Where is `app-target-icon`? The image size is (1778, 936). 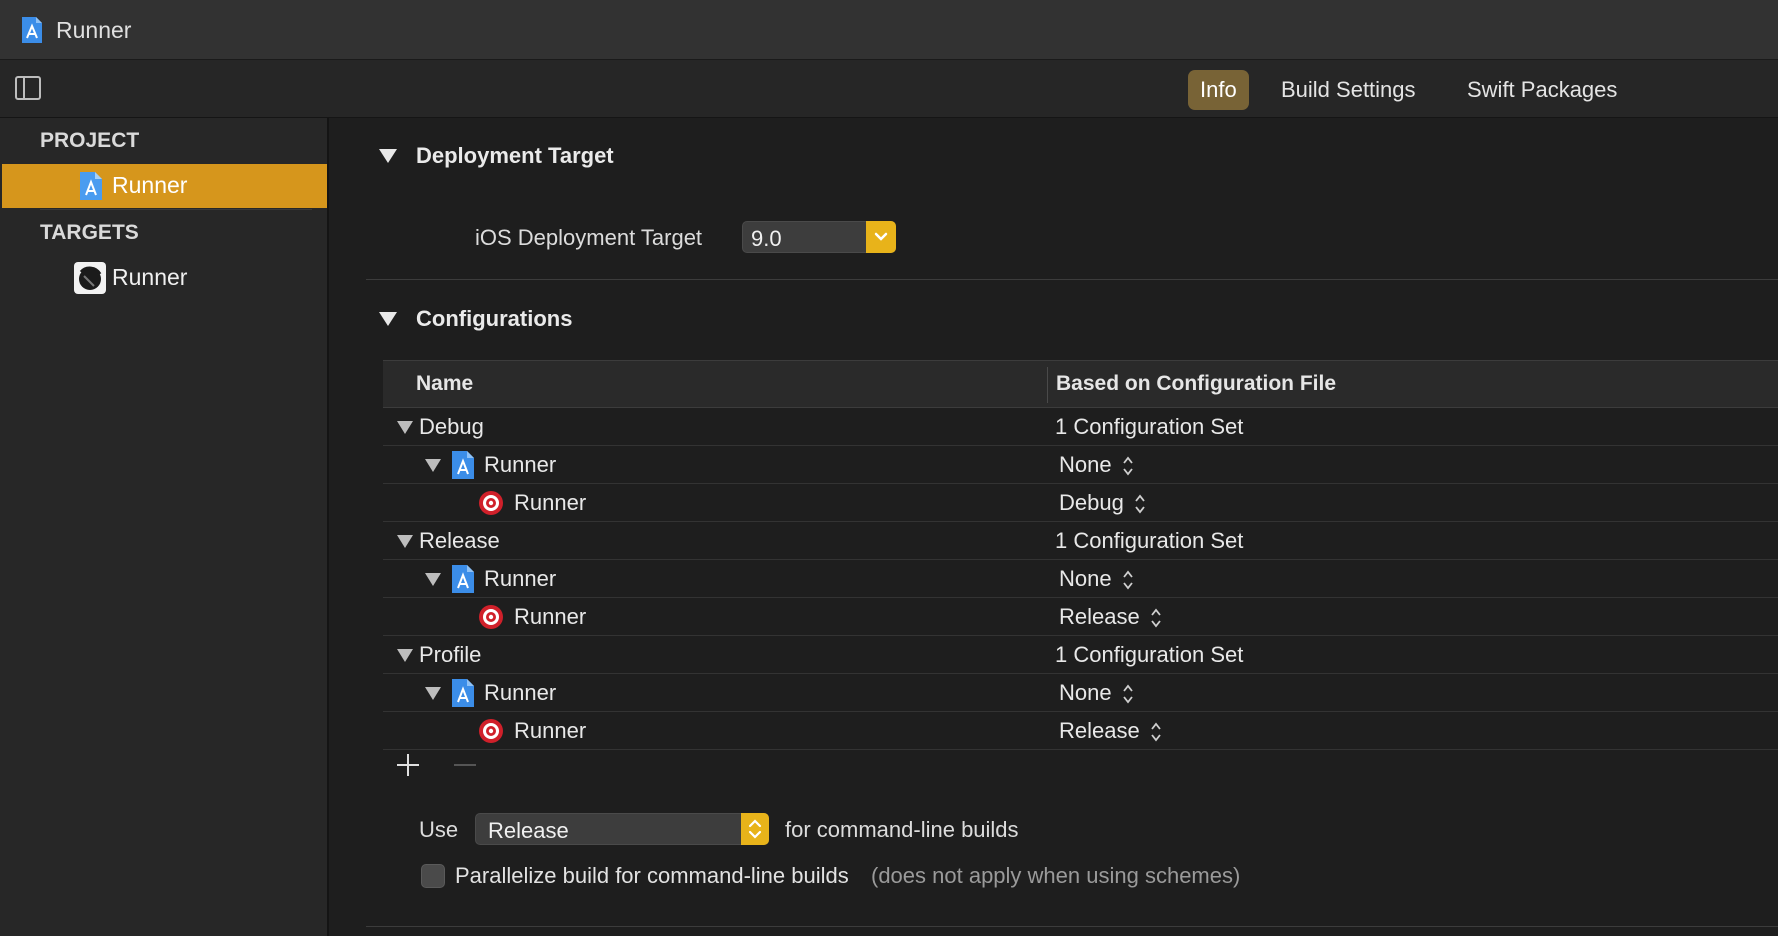 app-target-icon is located at coordinates (90, 278).